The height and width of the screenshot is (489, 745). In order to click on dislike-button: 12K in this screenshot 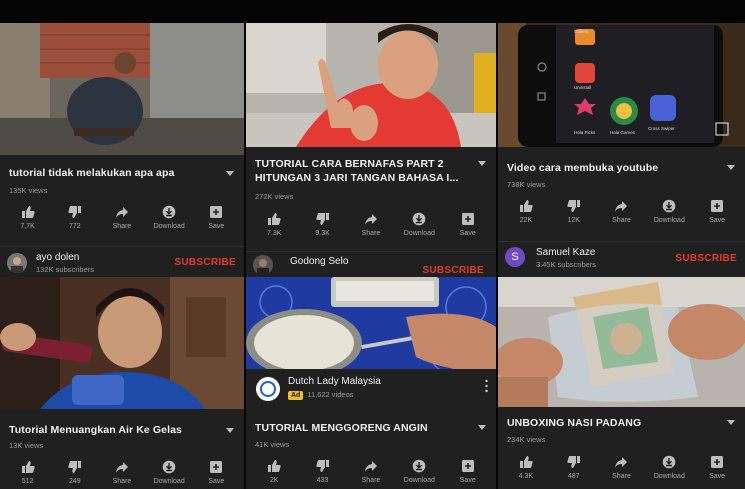, I will do `click(574, 211)`.